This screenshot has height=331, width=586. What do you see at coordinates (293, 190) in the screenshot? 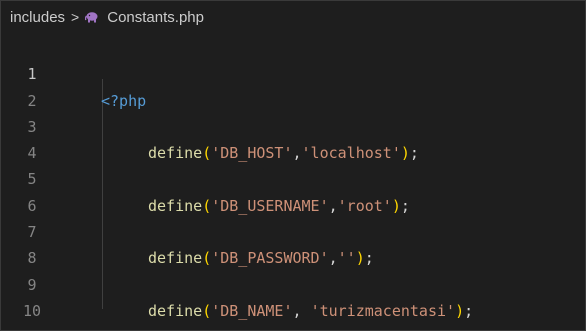
I see `code-line: 6` at bounding box center [293, 190].